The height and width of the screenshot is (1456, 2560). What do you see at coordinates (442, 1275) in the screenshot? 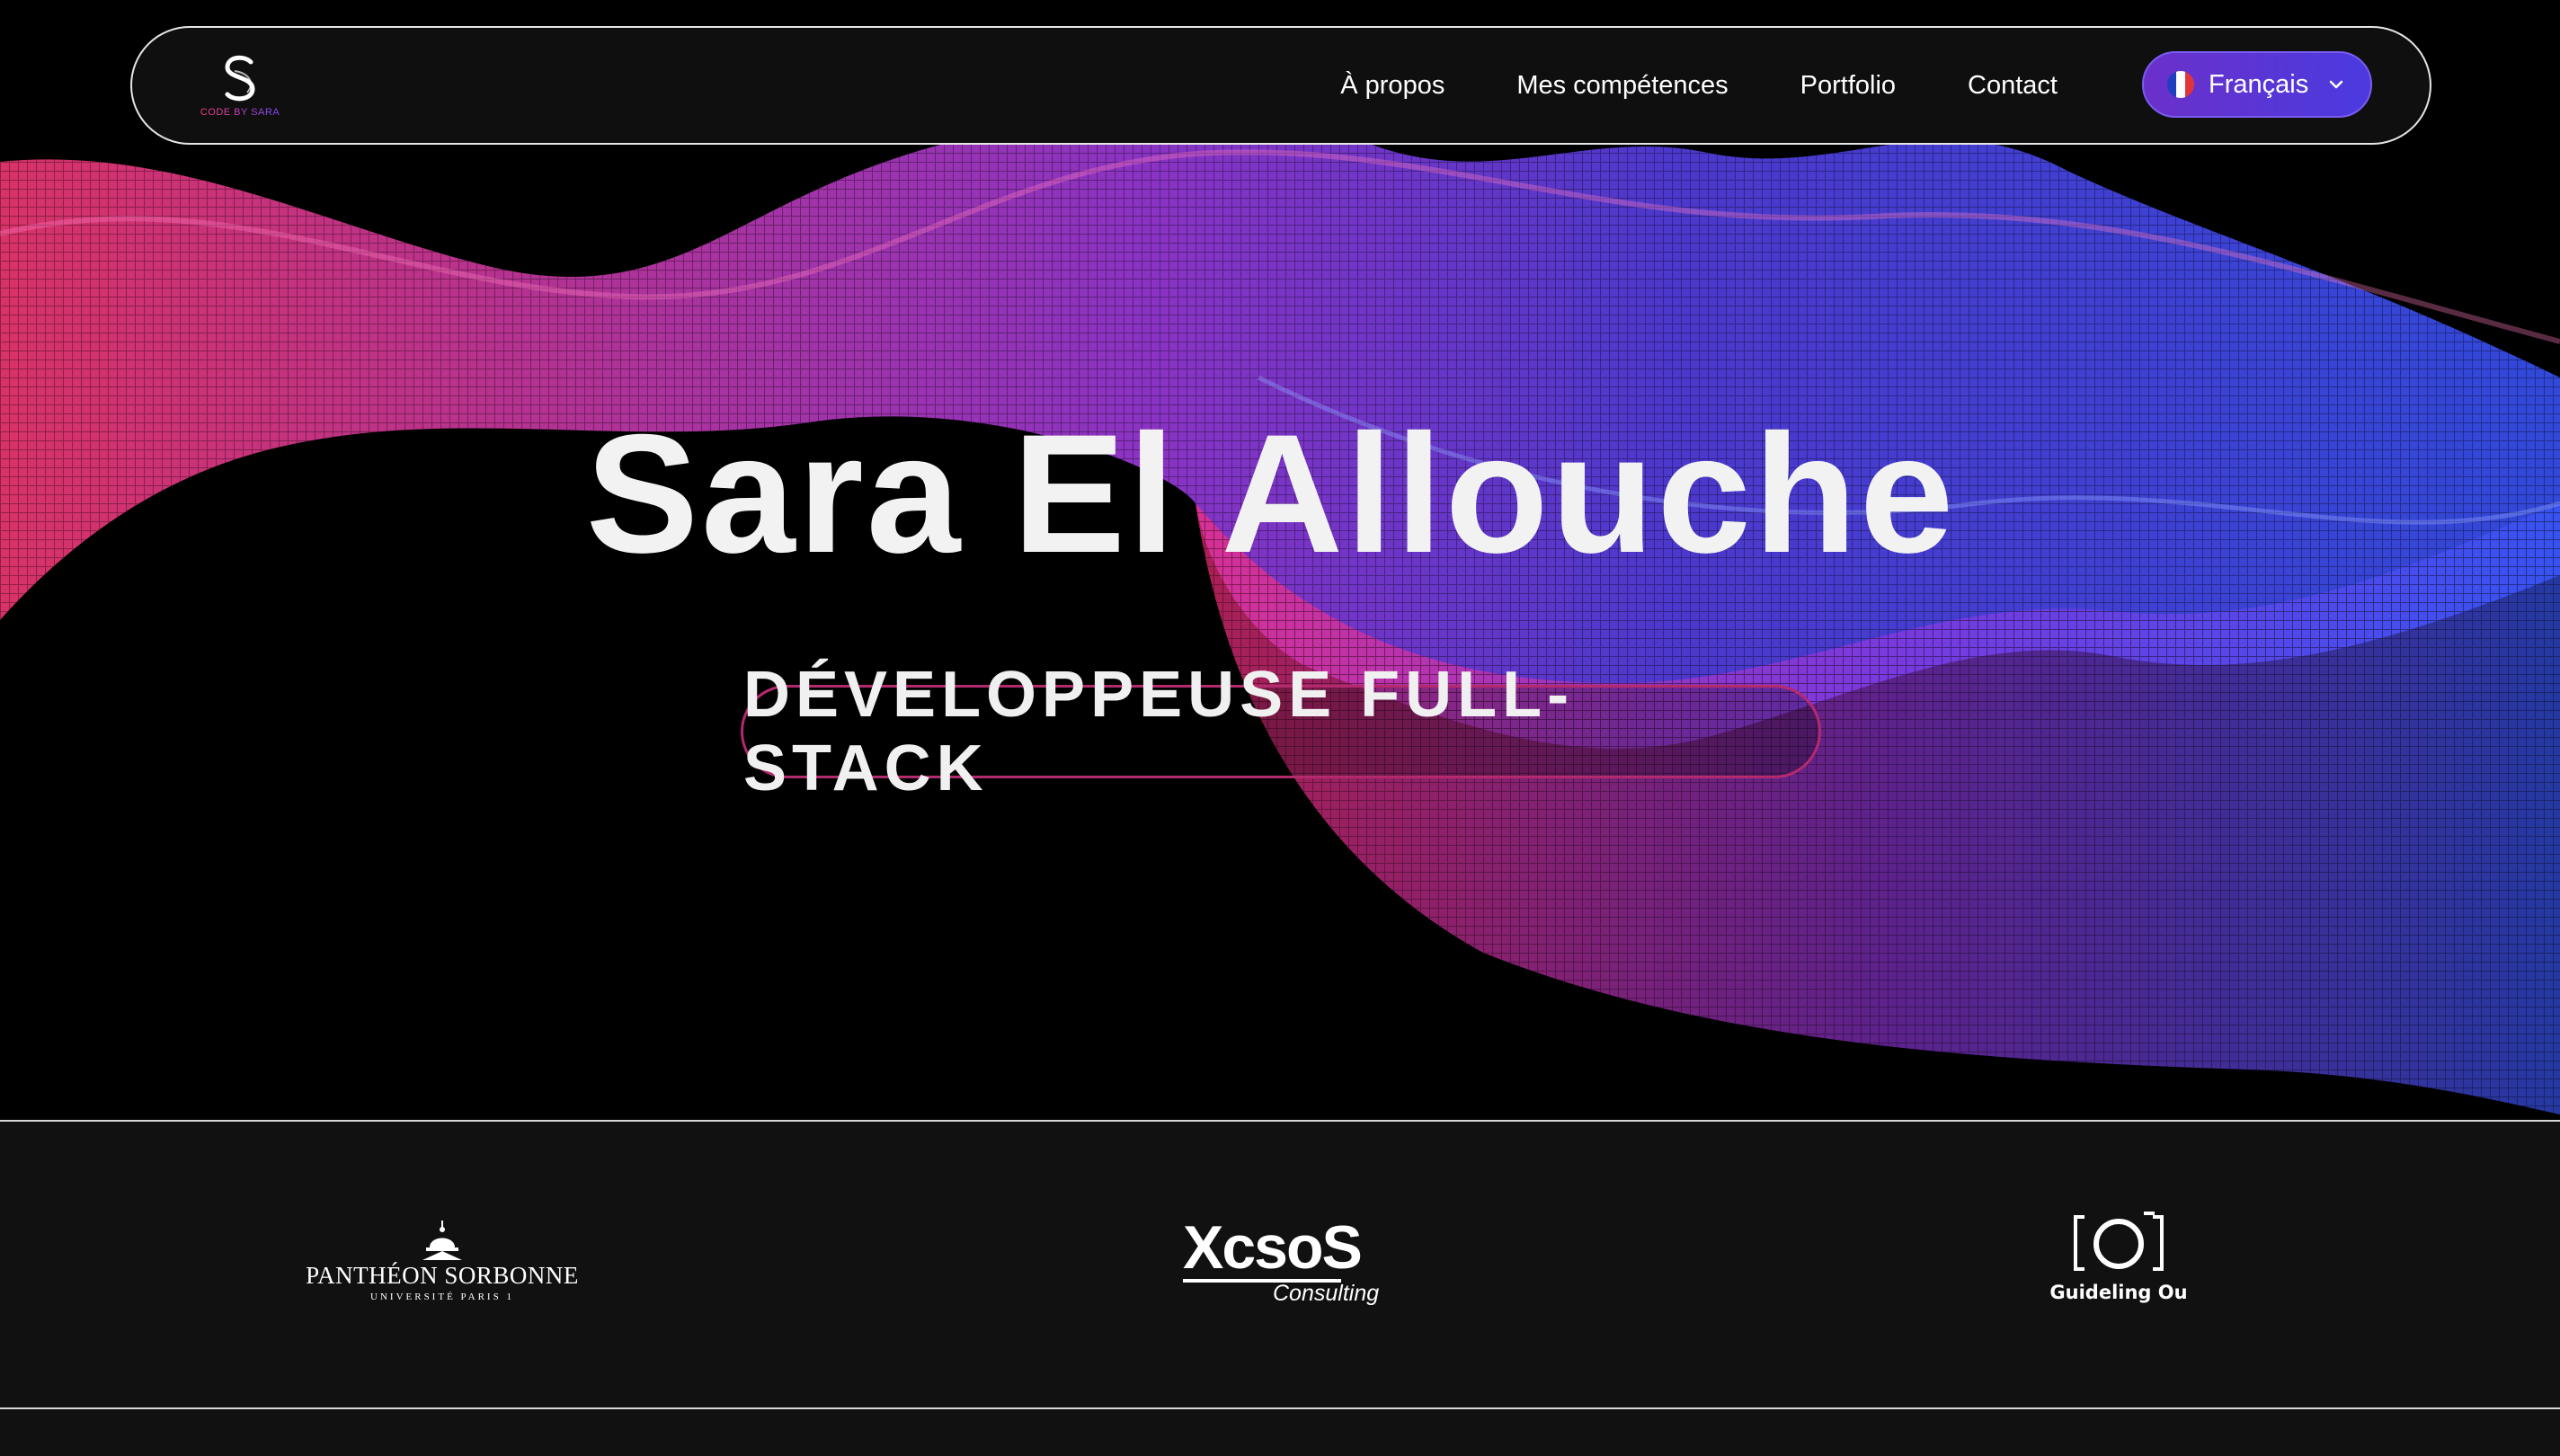
I see `partner-name: PANTHÉON SORBONNE` at bounding box center [442, 1275].